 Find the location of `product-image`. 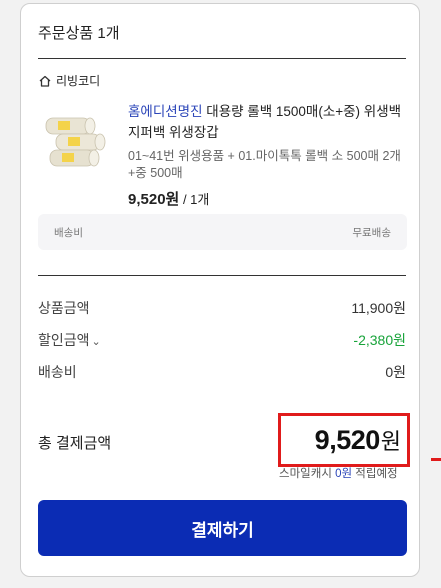

product-image is located at coordinates (78, 141).